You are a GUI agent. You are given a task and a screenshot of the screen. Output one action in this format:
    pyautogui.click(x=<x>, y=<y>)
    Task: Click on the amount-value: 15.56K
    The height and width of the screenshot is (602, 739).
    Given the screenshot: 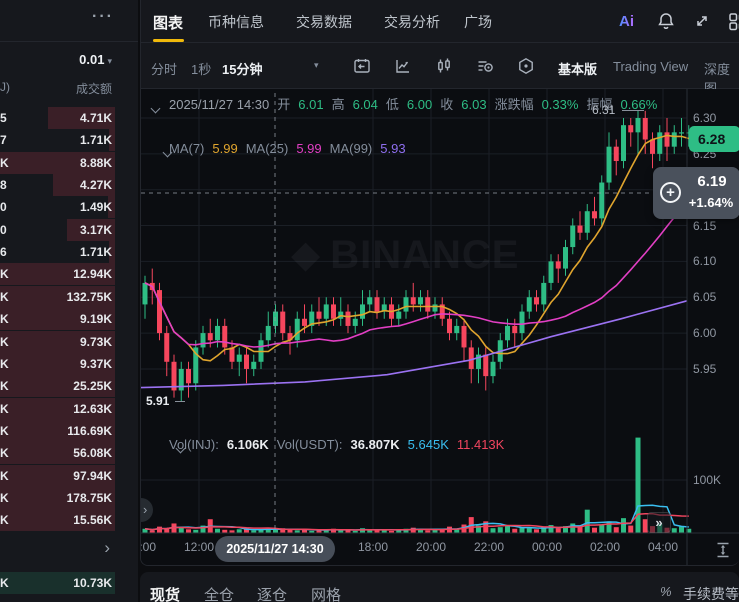 What is the action you would take?
    pyautogui.click(x=92, y=520)
    